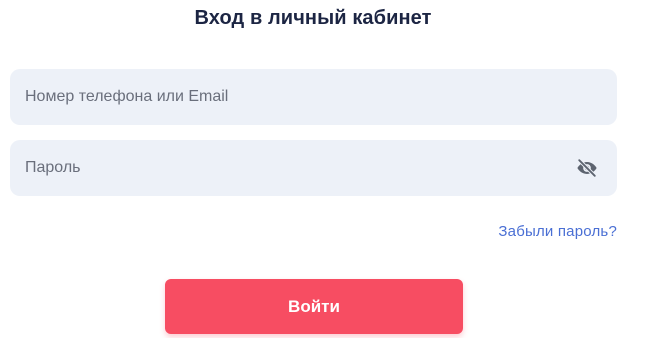 This screenshot has height=338, width=650. Describe the element at coordinates (587, 168) in the screenshot. I see `eye-off-icon` at that location.